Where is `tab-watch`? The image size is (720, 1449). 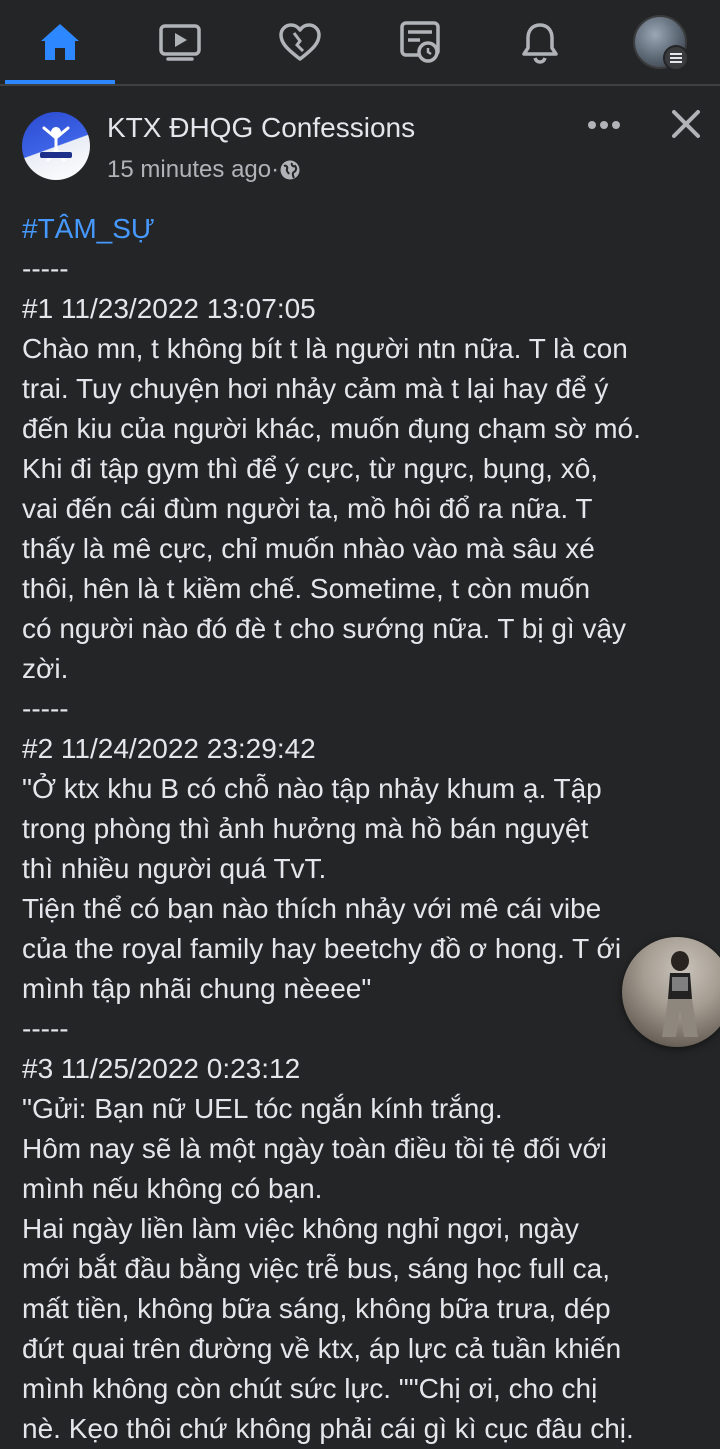
tab-watch is located at coordinates (180, 42).